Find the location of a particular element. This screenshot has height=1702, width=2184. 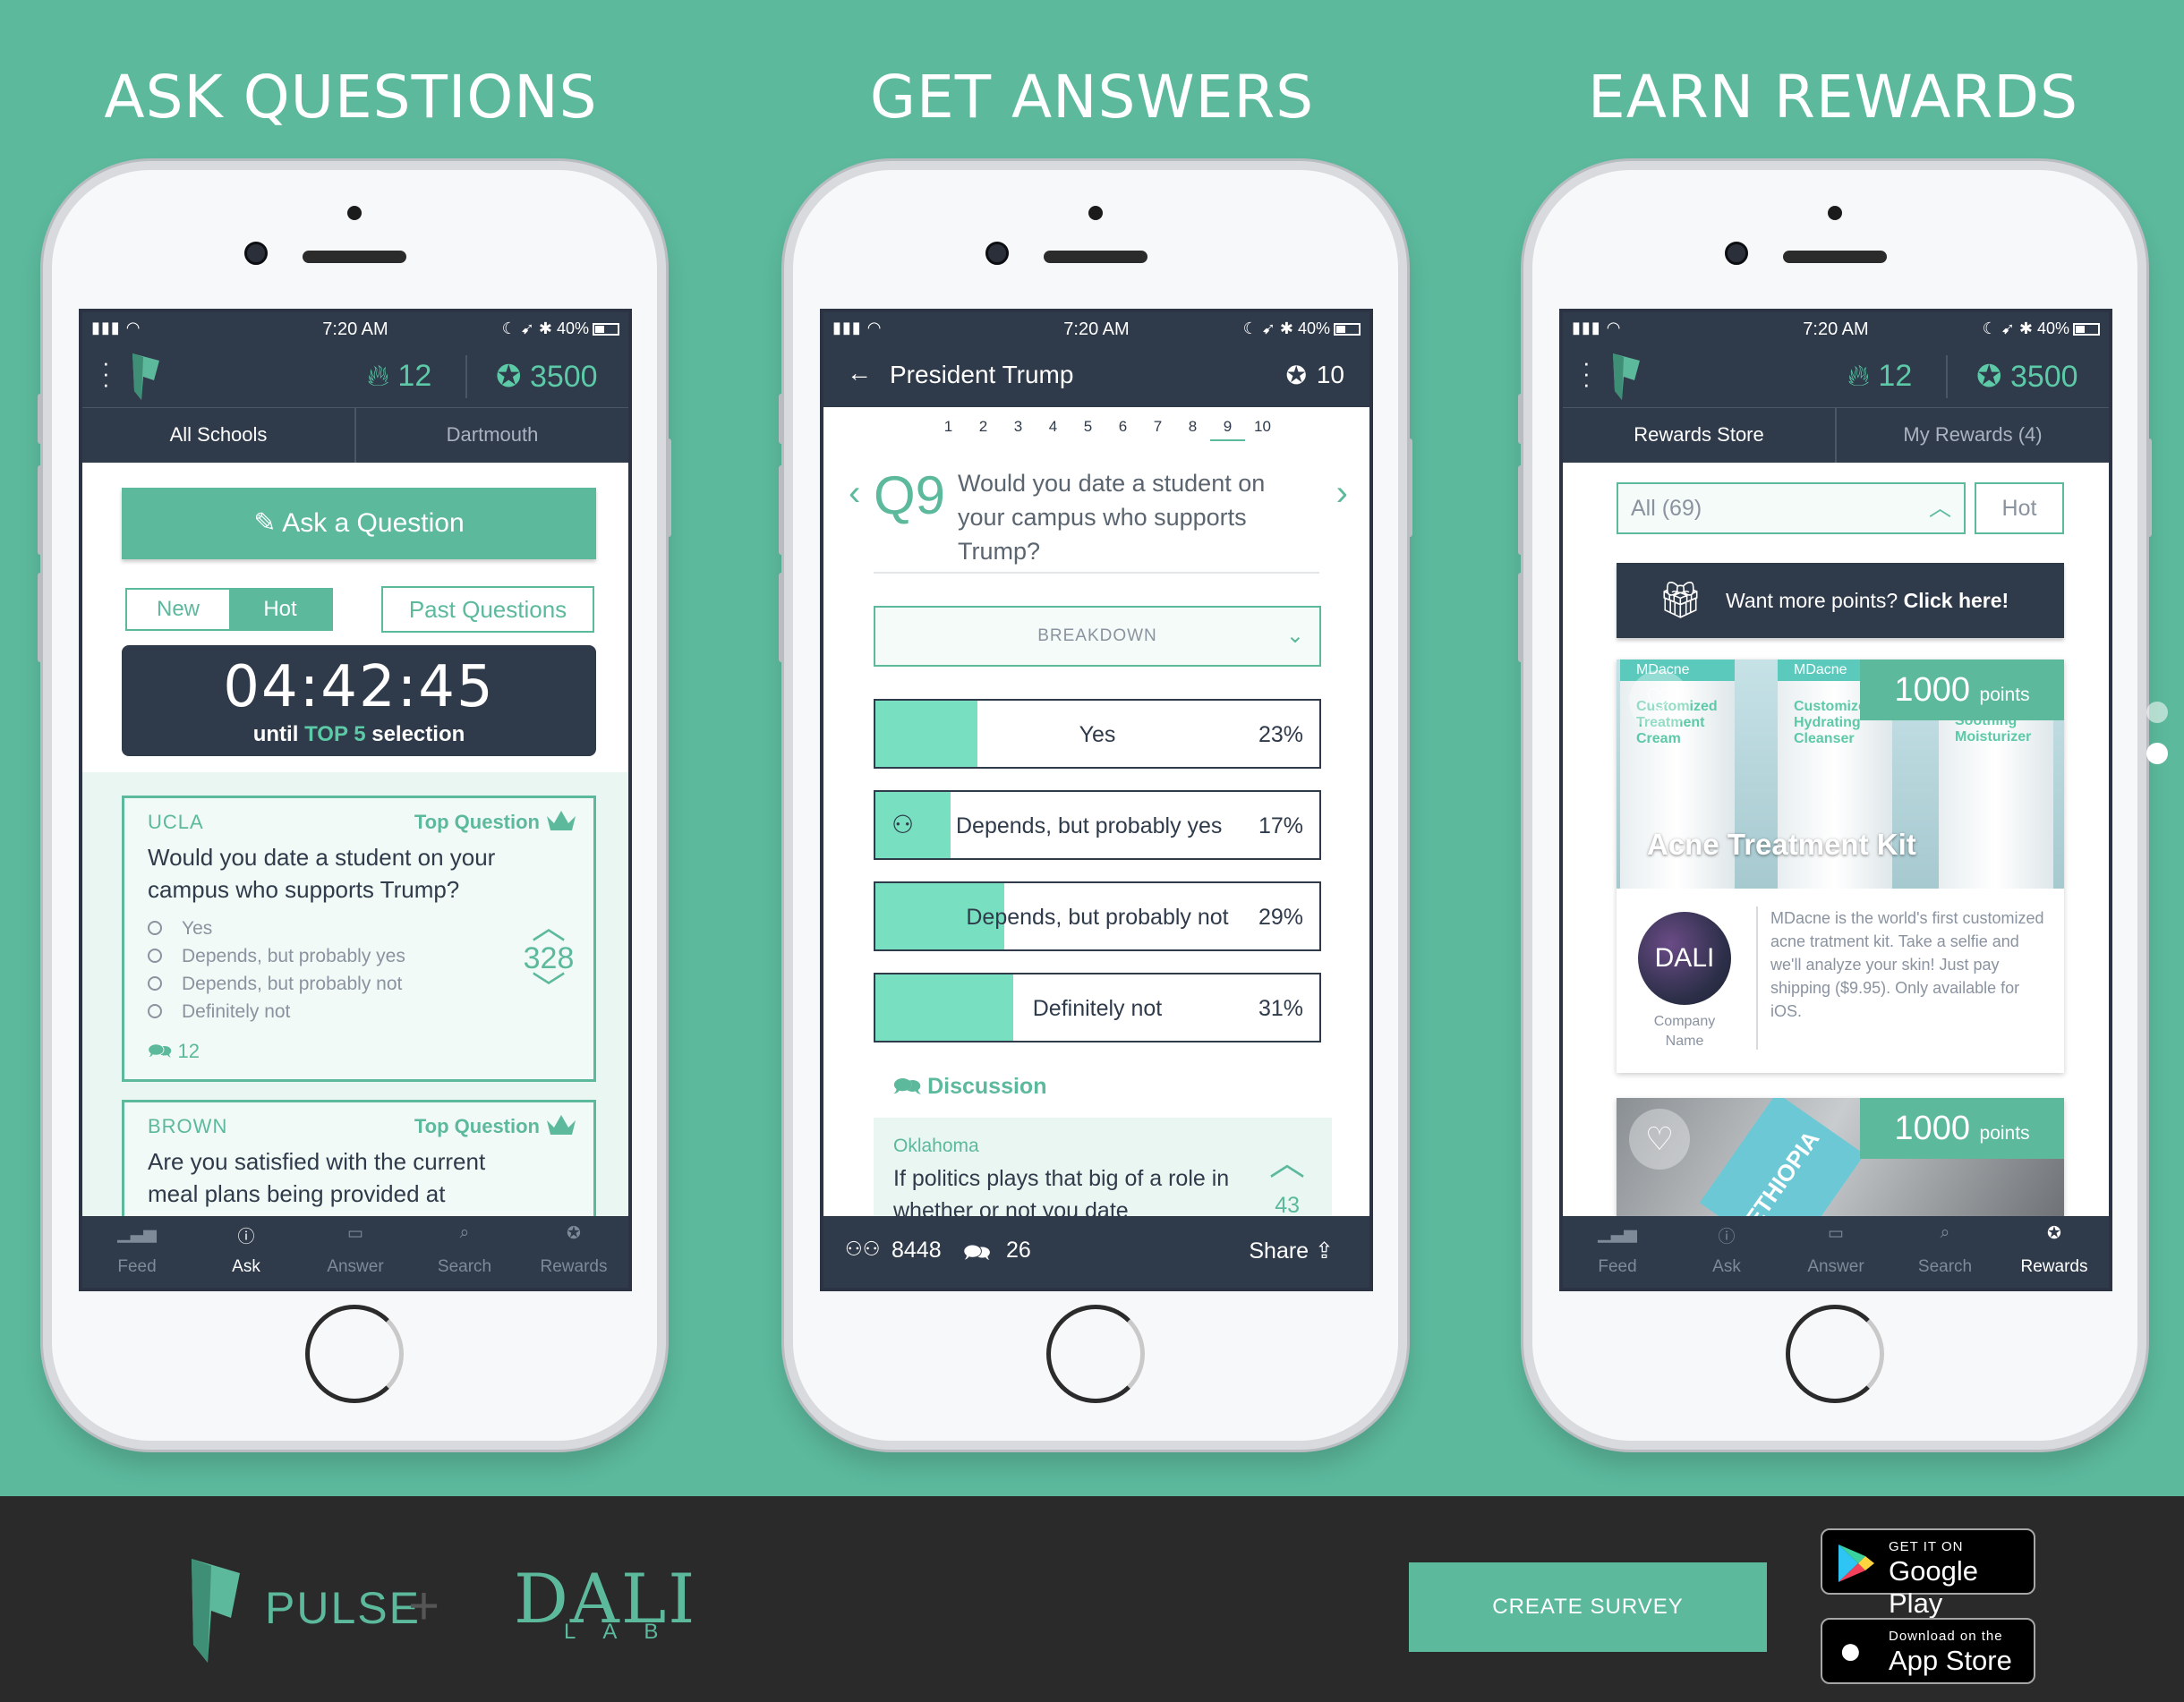

tab-my-rewards: My Rewards (4) is located at coordinates (1972, 435).